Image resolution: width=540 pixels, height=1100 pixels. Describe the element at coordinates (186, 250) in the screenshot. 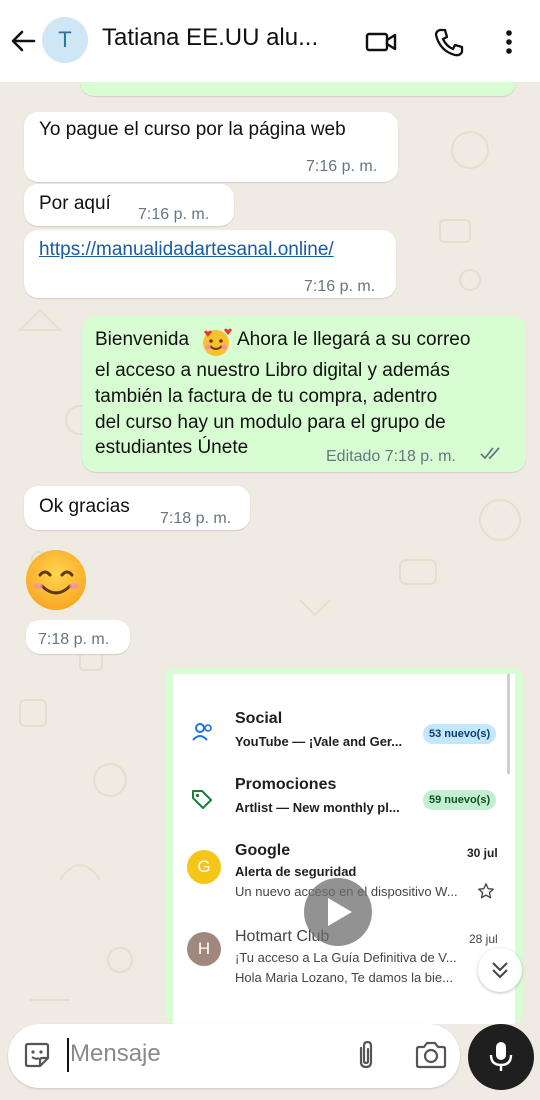

I see `message-link: https://manualidadartesanal.online/` at that location.